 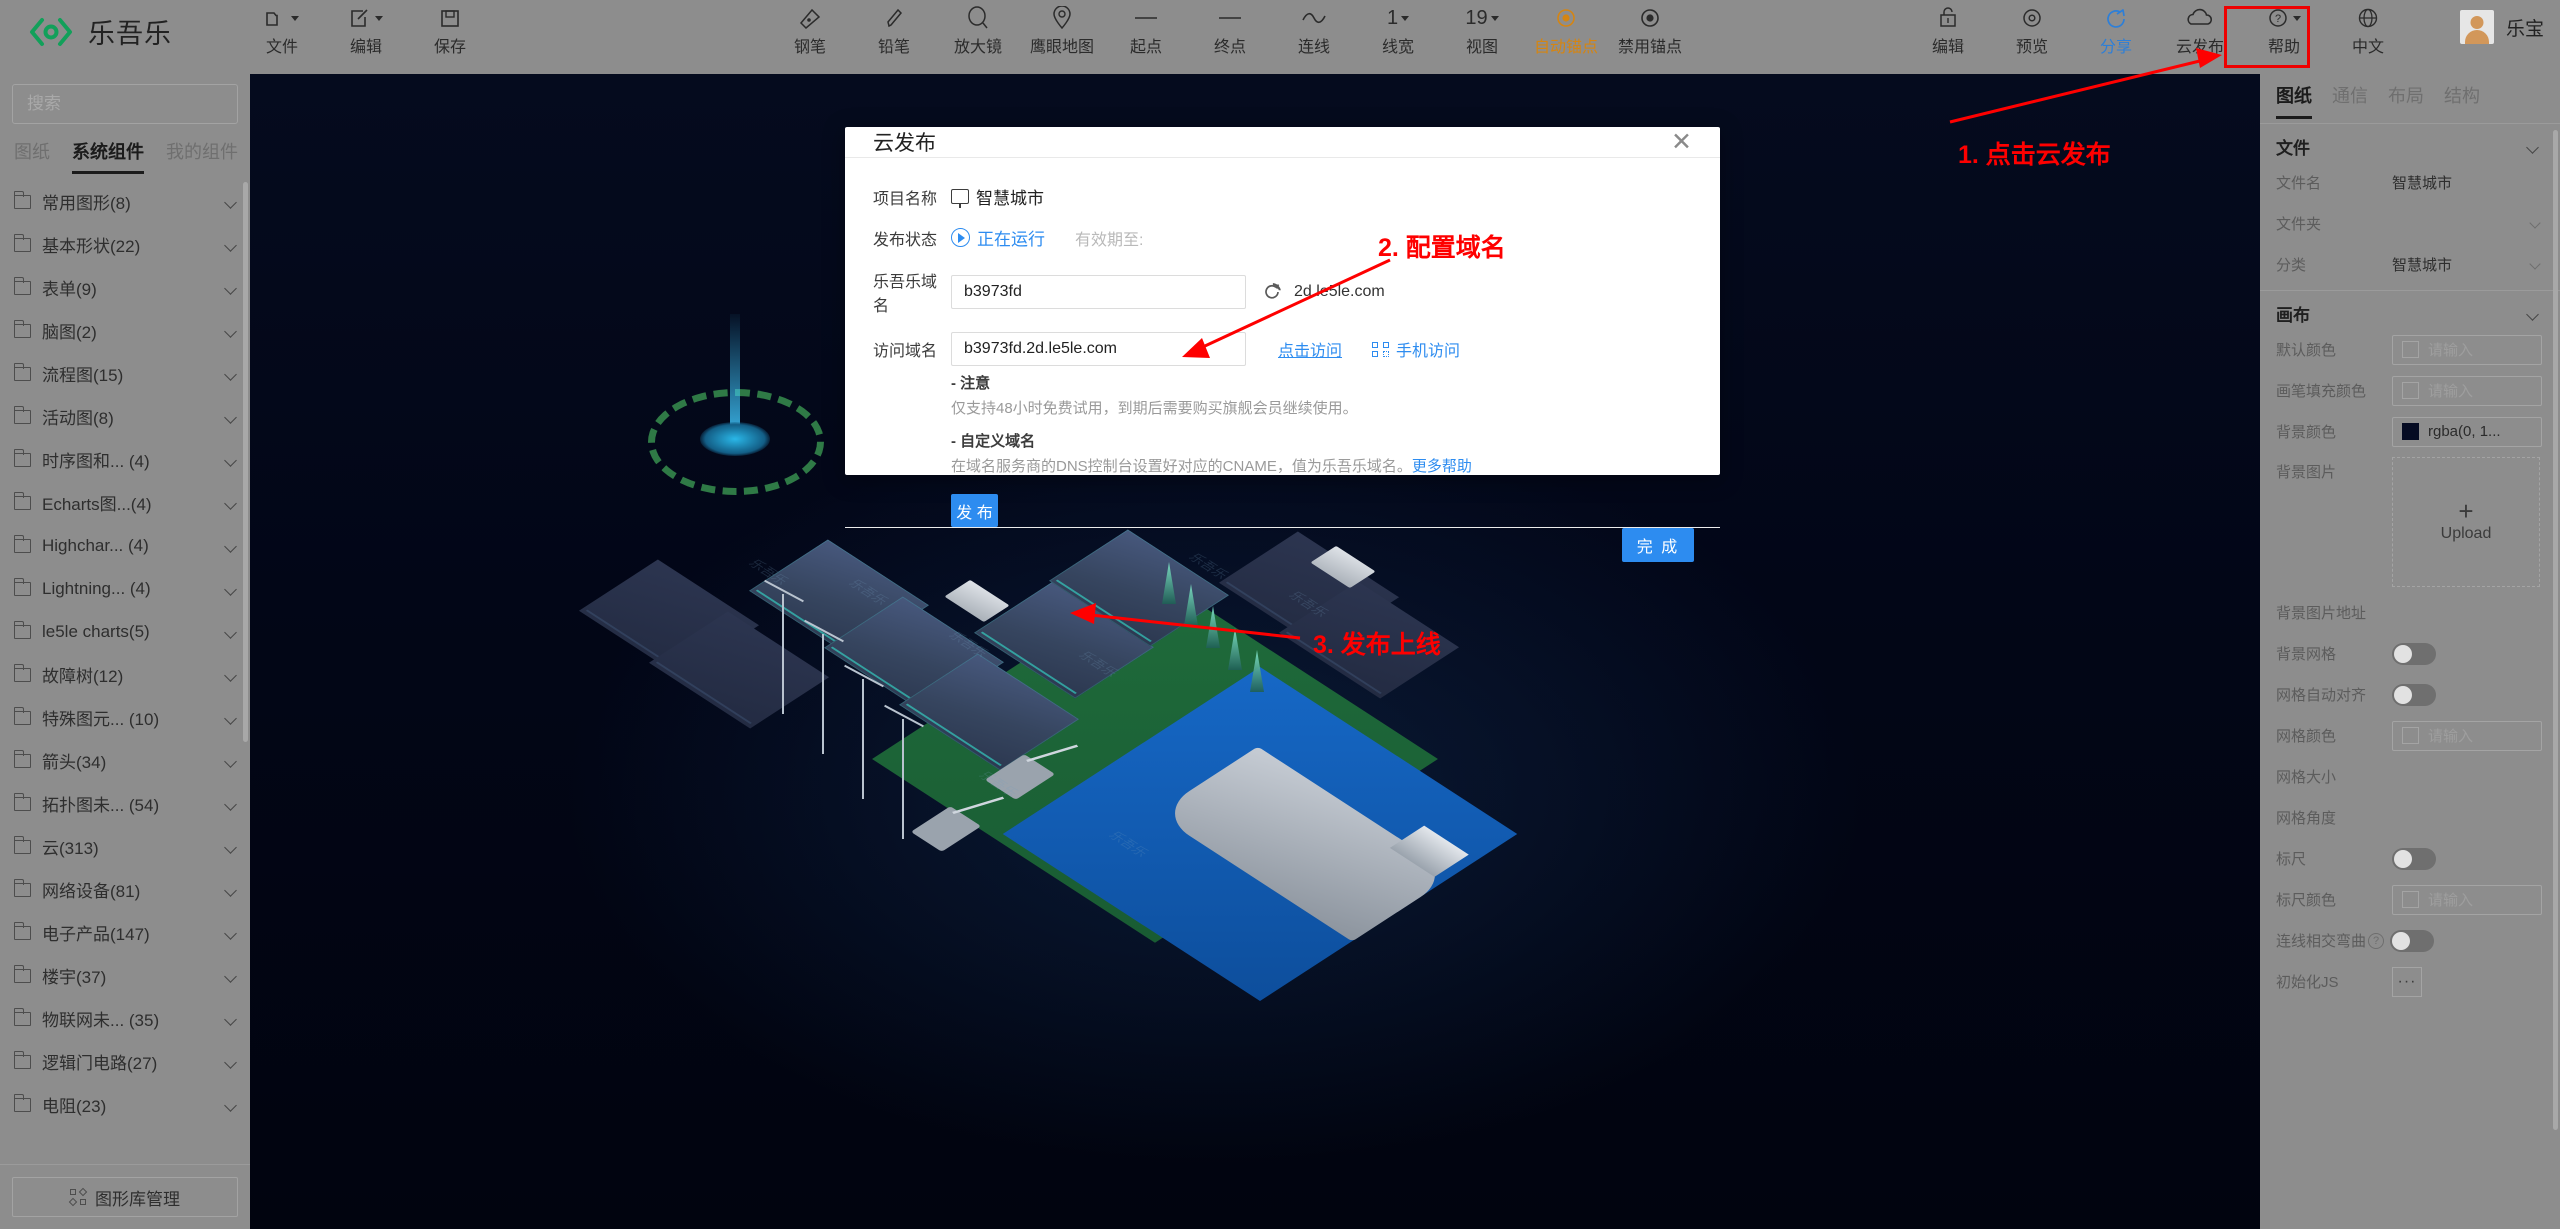 What do you see at coordinates (1566, 28) in the screenshot?
I see `tool-auto-anchor: 自动锚点` at bounding box center [1566, 28].